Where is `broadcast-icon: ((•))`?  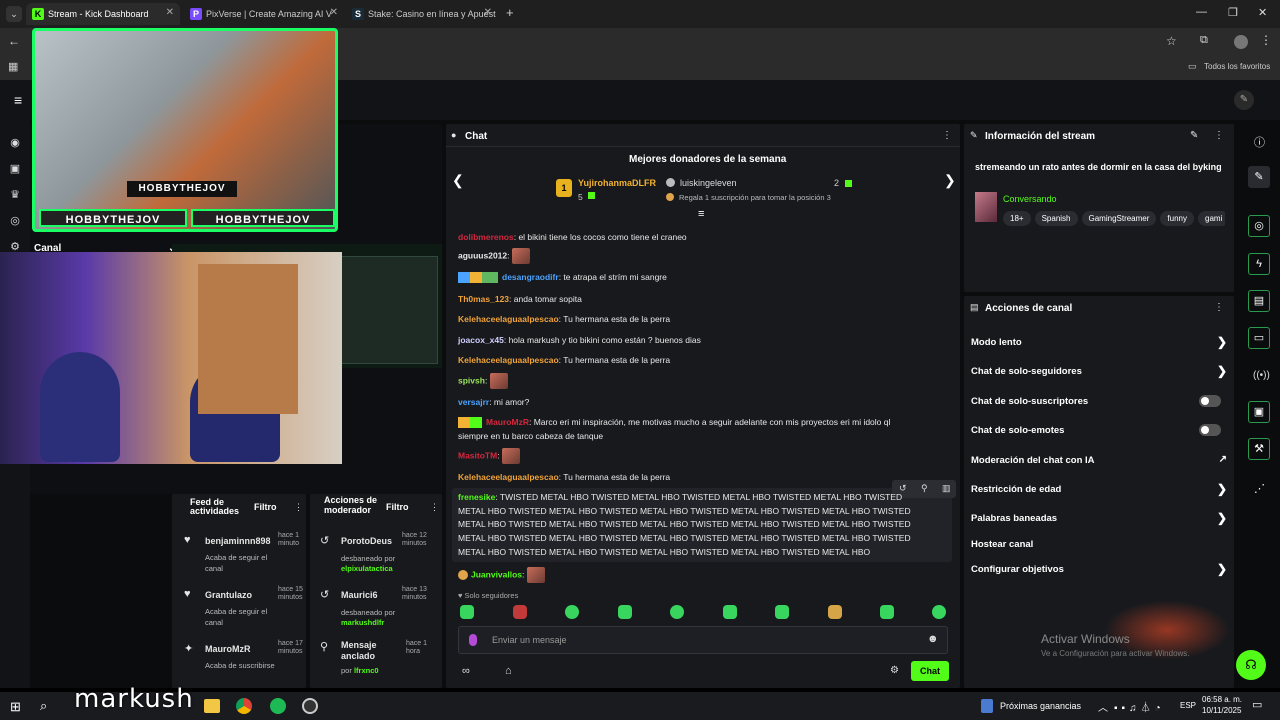 broadcast-icon: ((•)) is located at coordinates (1261, 375).